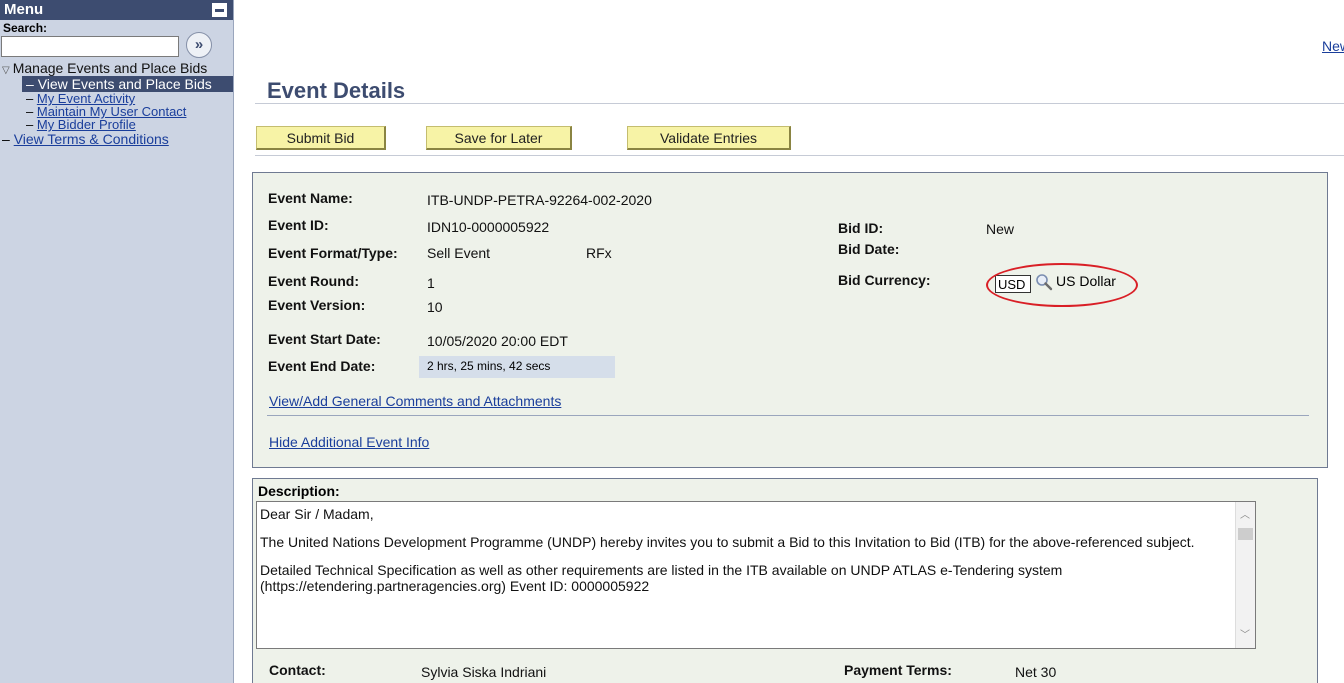 The width and height of the screenshot is (1344, 683). I want to click on validate-entries-button: Validate Entries, so click(709, 138).